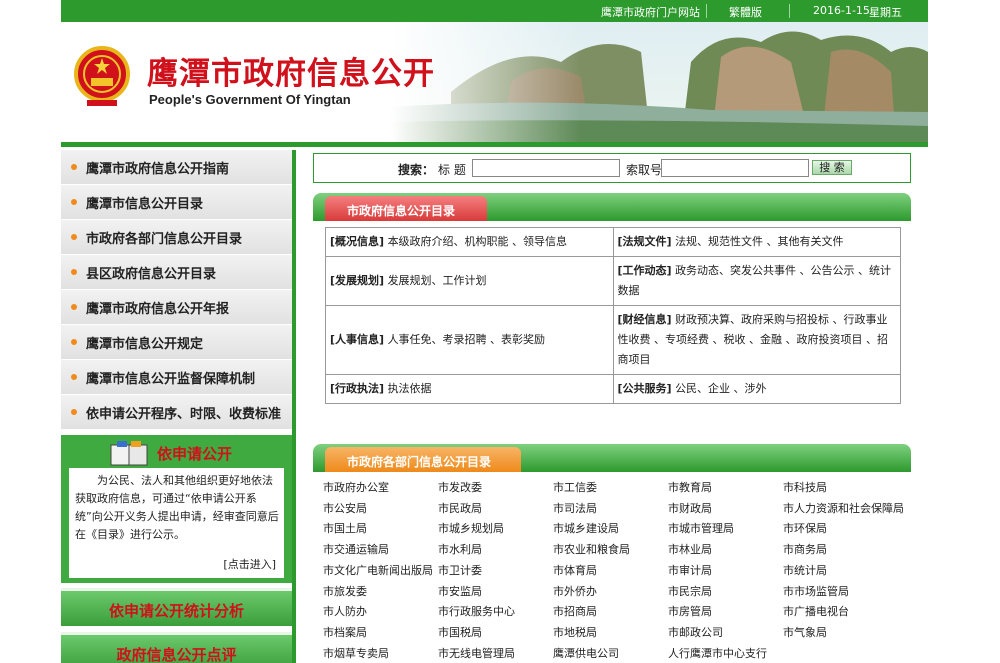  I want to click on portal-link: 鹰潭市政府门户网站, so click(650, 12).